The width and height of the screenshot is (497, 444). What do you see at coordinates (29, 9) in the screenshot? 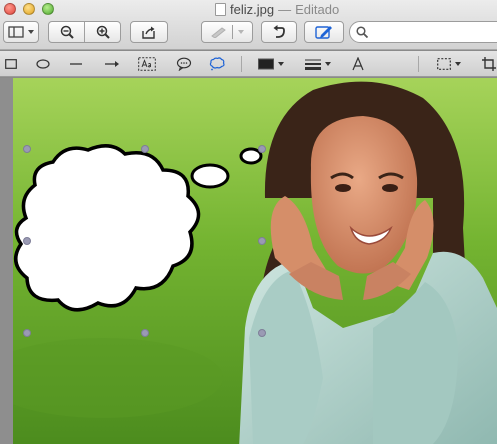
I see `minimize-window-button` at bounding box center [29, 9].